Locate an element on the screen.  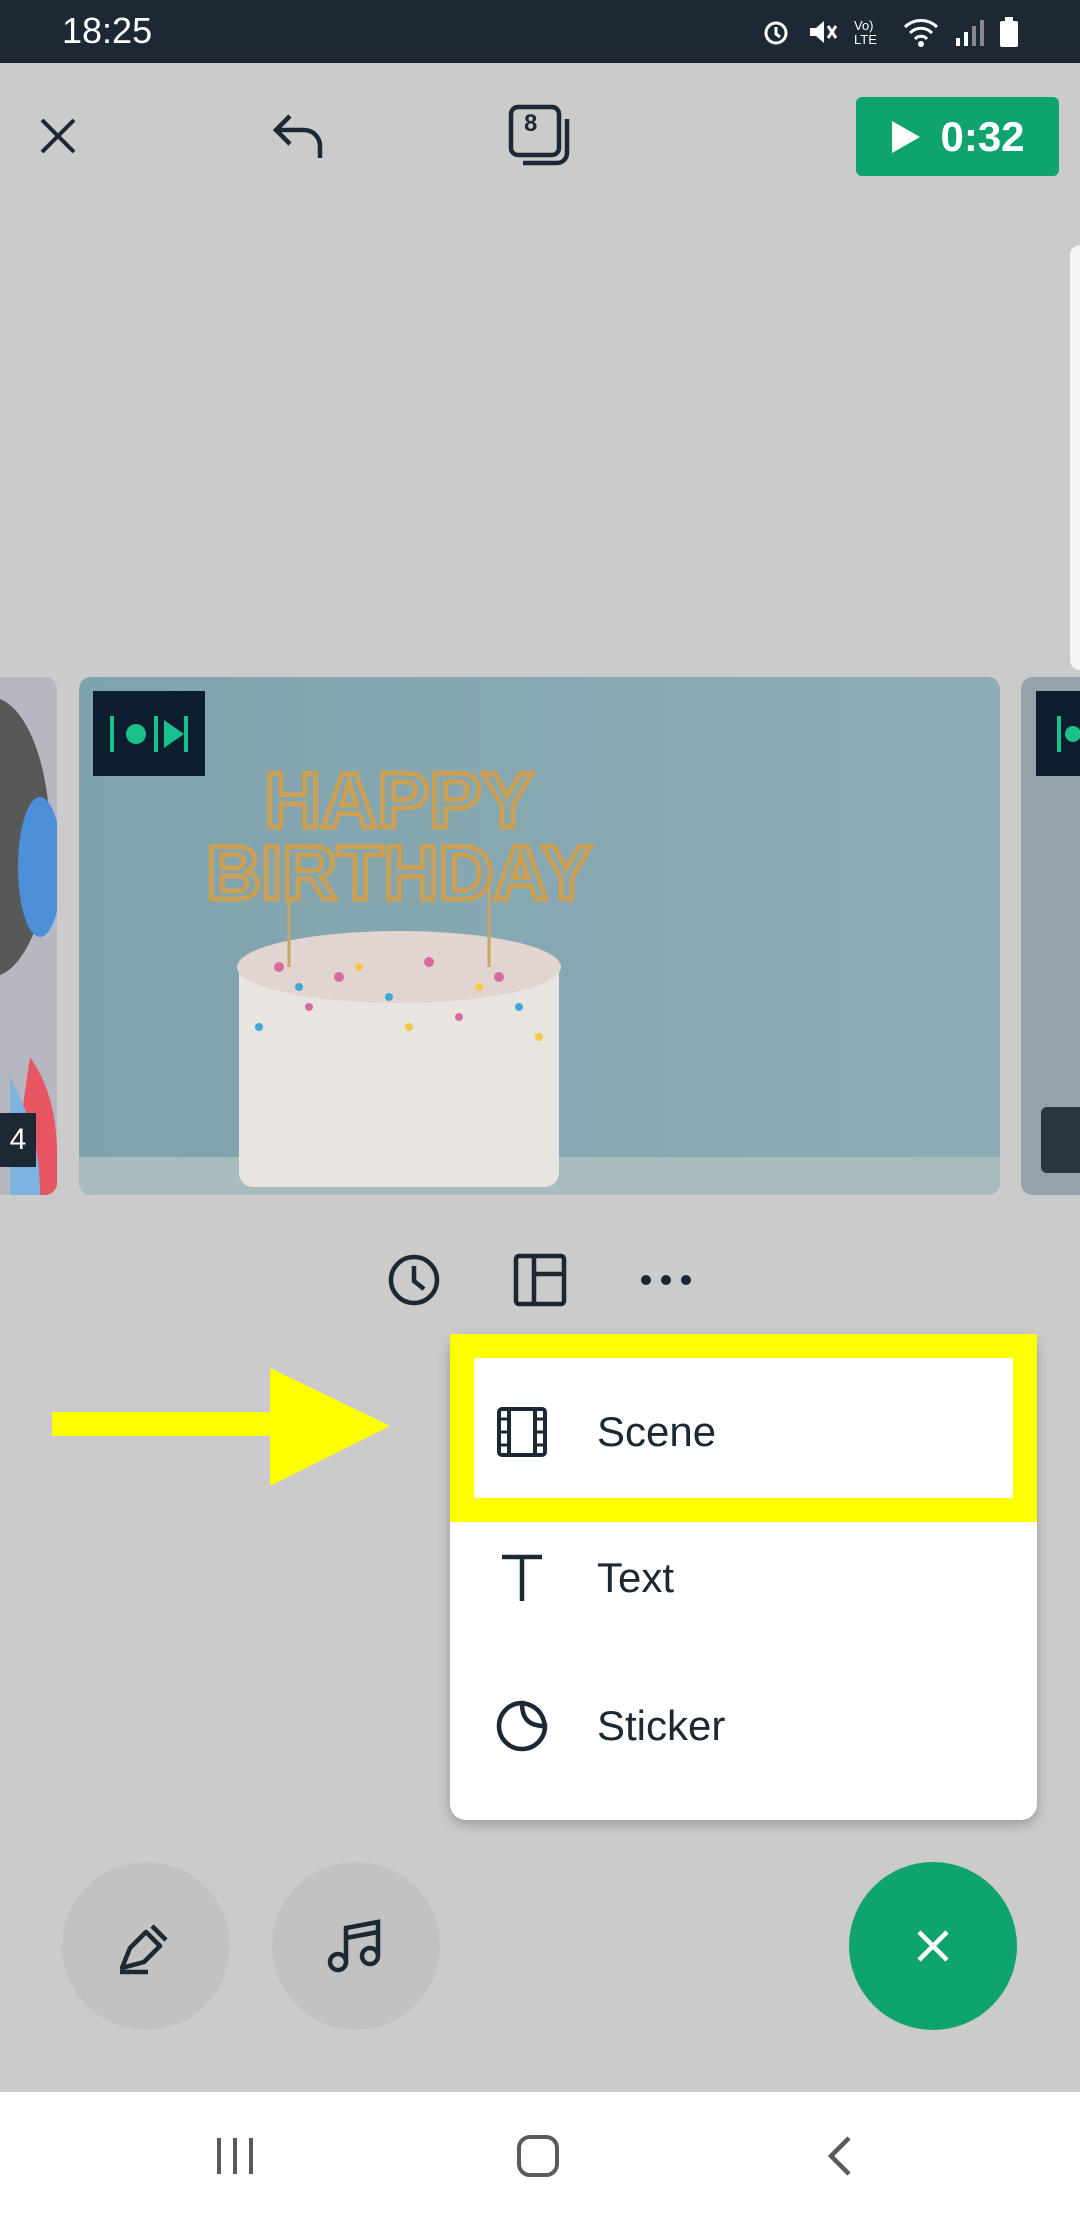
duration-button is located at coordinates (414, 1280).